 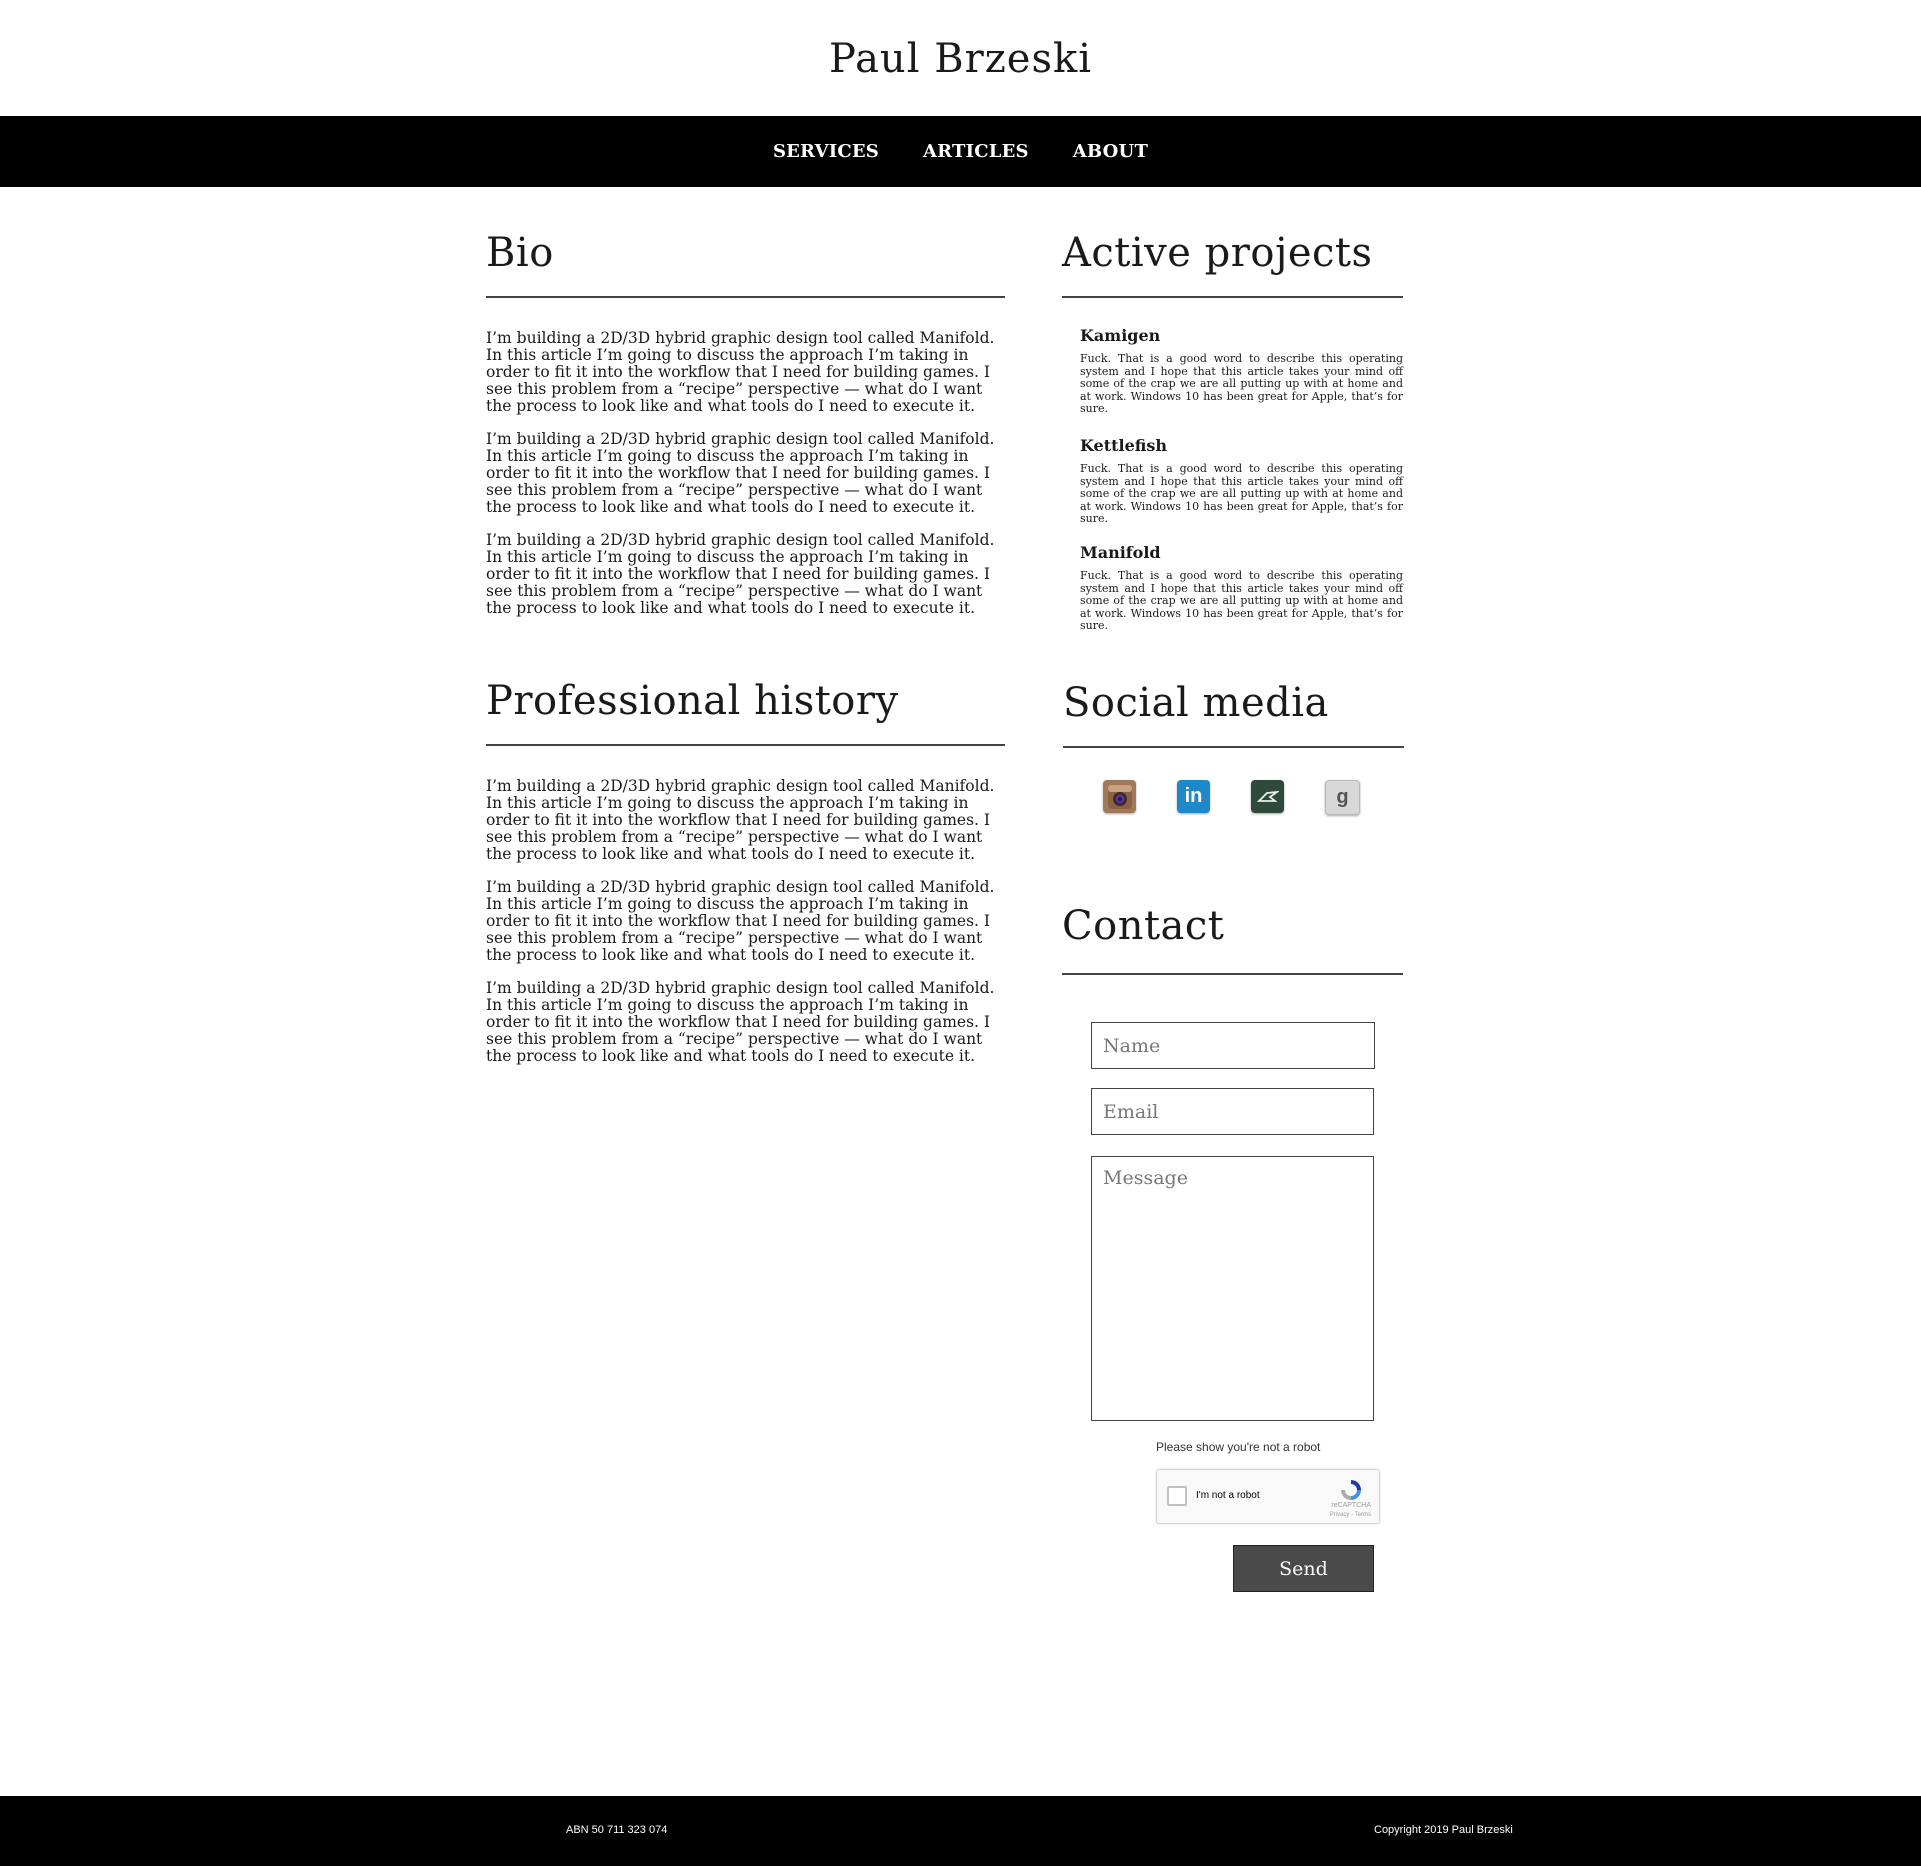 I want to click on nav-articles: ARTICLES, so click(x=976, y=151).